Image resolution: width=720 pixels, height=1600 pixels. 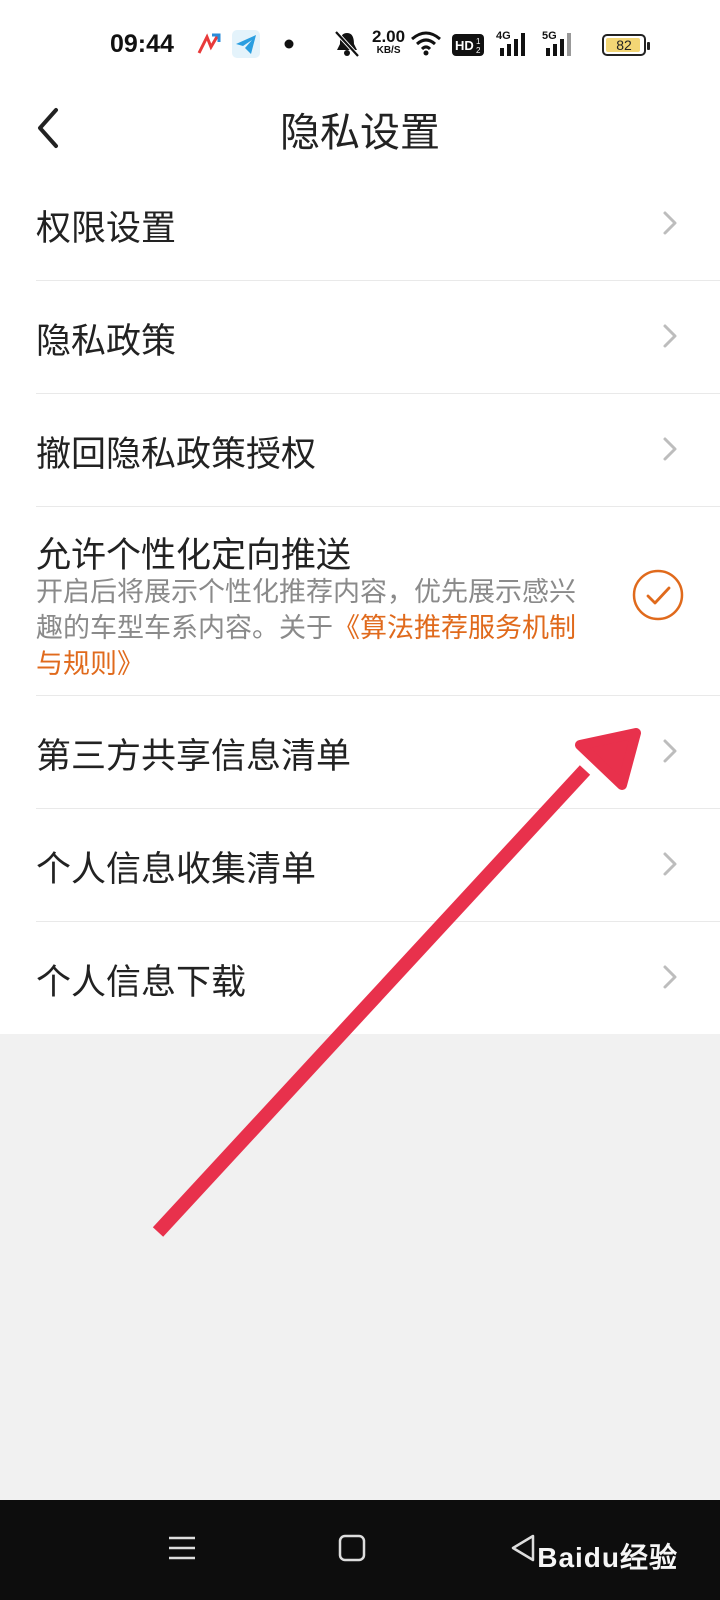 What do you see at coordinates (347, 44) in the screenshot?
I see `mute-bell-icon` at bounding box center [347, 44].